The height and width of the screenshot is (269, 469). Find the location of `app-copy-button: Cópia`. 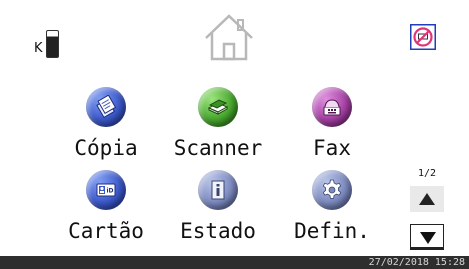

app-copy-button: Cópia is located at coordinates (106, 127).